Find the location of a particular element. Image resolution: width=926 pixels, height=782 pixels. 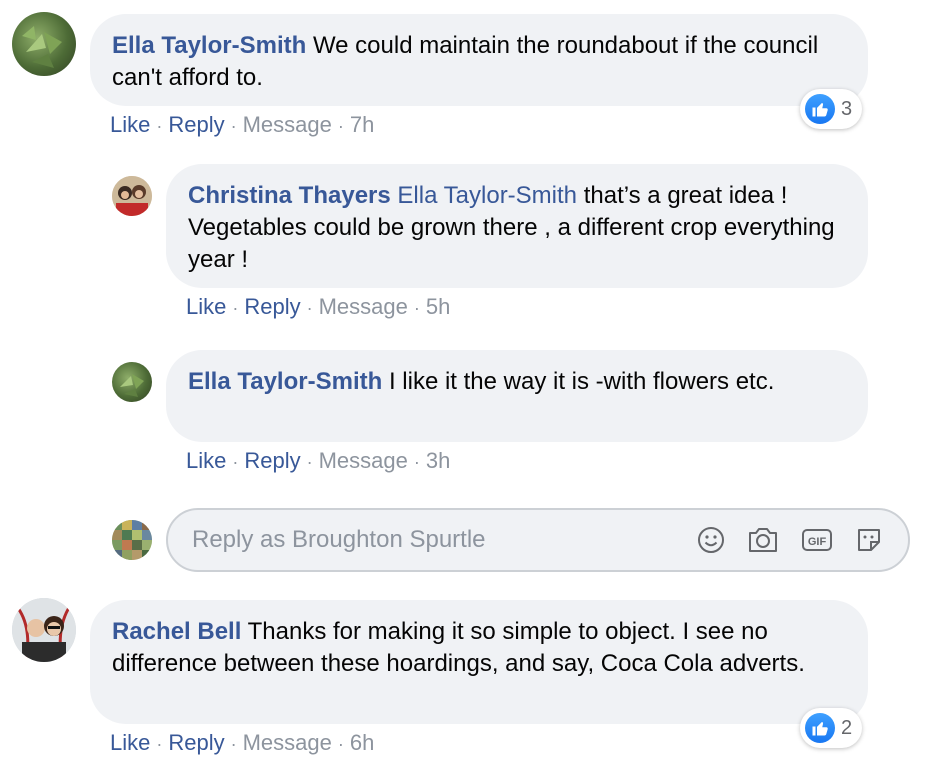

mention-link: Ella Taylor-Smith is located at coordinates (487, 195).